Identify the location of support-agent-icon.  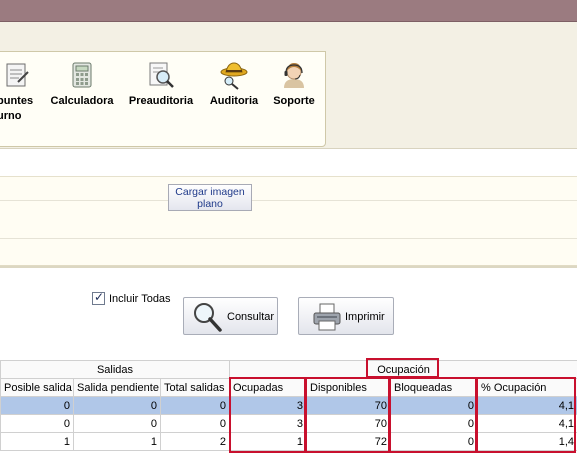
(294, 75).